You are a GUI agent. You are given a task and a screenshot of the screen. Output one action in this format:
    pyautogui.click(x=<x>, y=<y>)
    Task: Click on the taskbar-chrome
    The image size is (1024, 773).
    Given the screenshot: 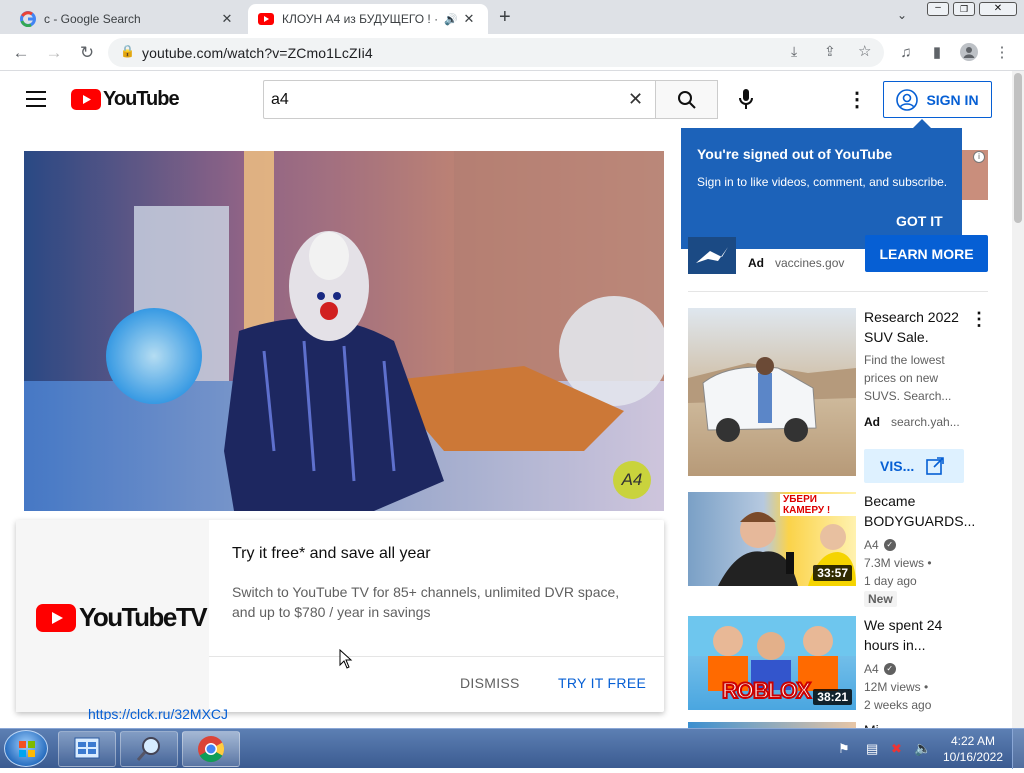 What is the action you would take?
    pyautogui.click(x=211, y=749)
    